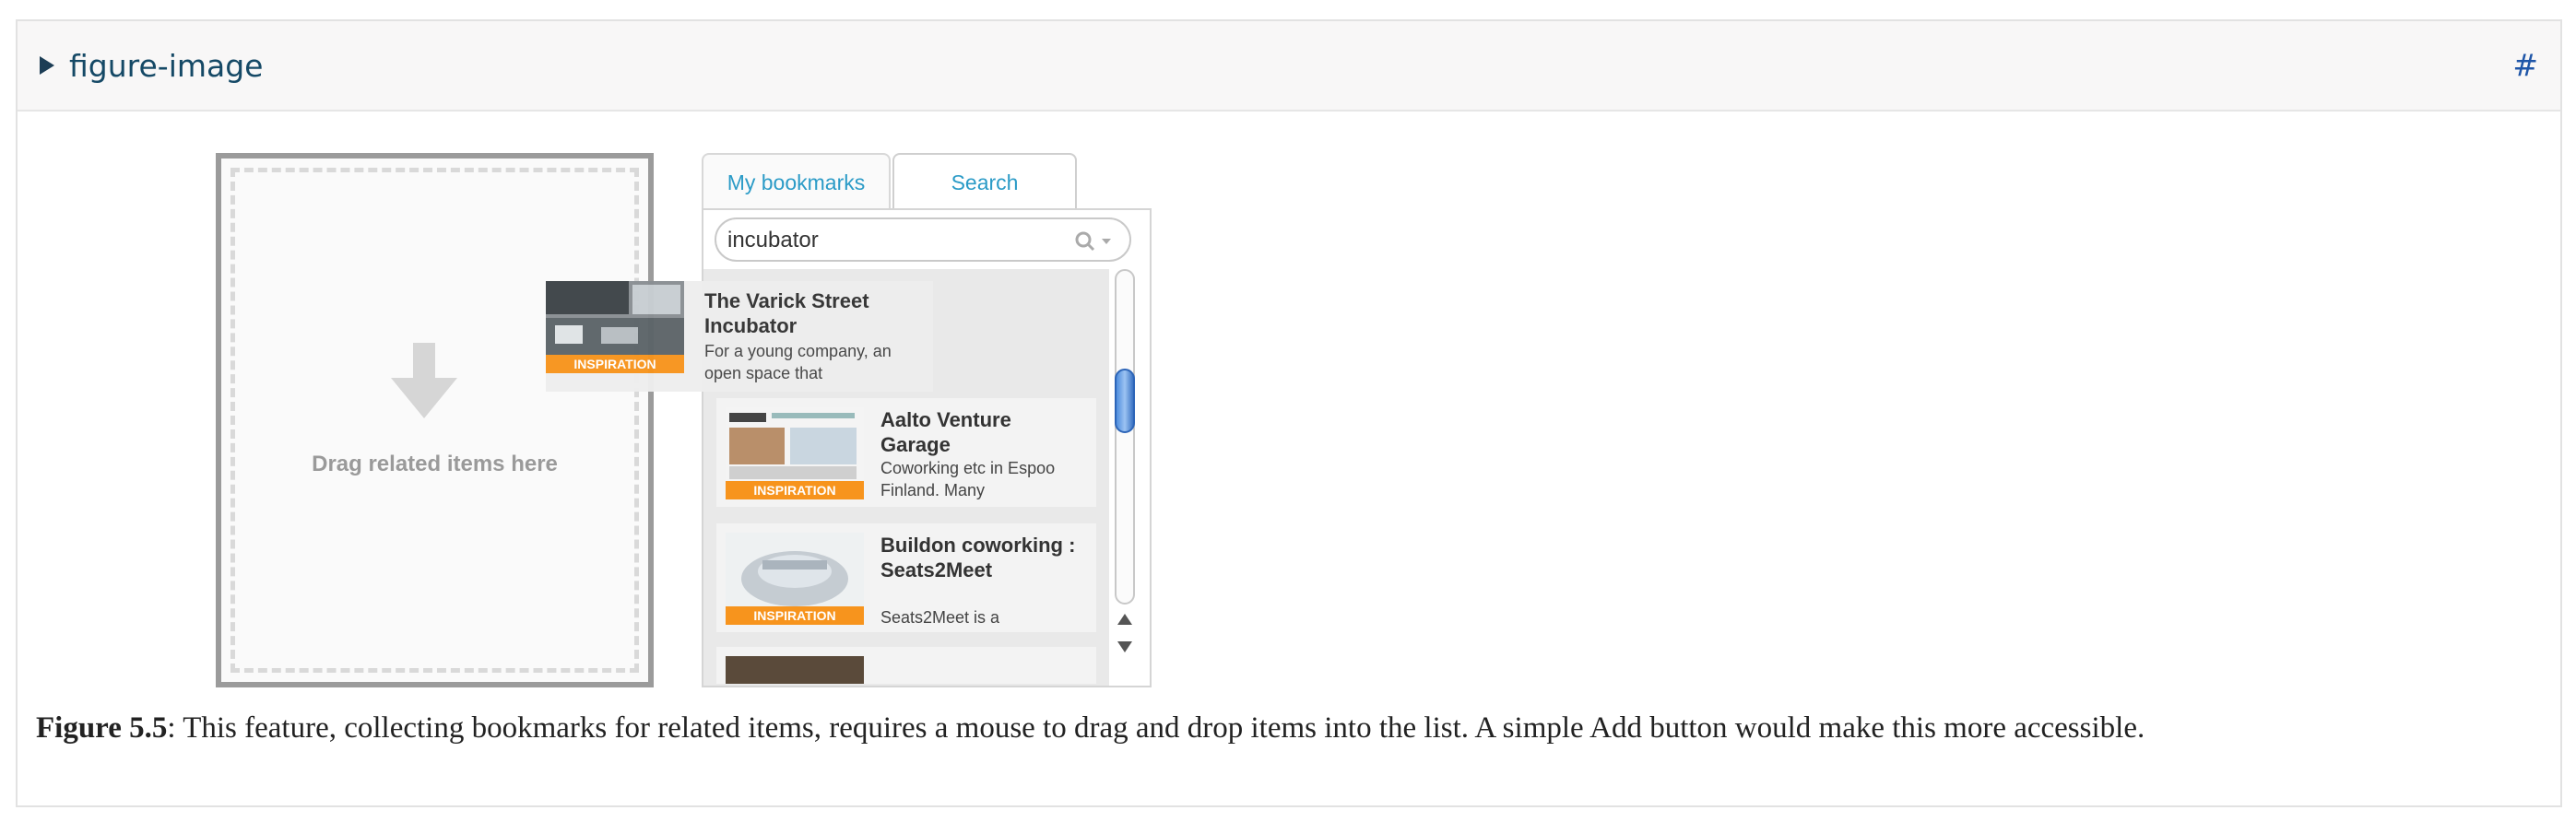  I want to click on tab-my-bookmarks: My bookmarks, so click(796, 181).